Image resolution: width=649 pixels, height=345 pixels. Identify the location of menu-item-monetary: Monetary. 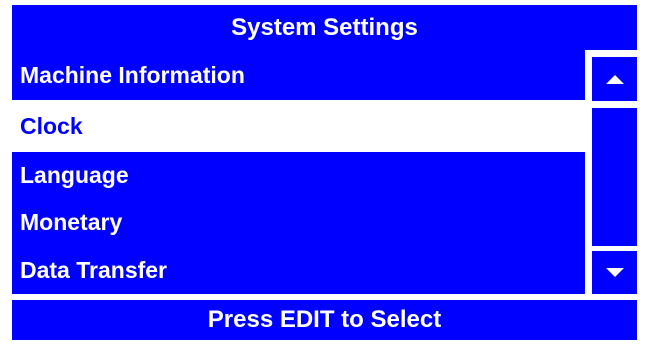
(298, 222).